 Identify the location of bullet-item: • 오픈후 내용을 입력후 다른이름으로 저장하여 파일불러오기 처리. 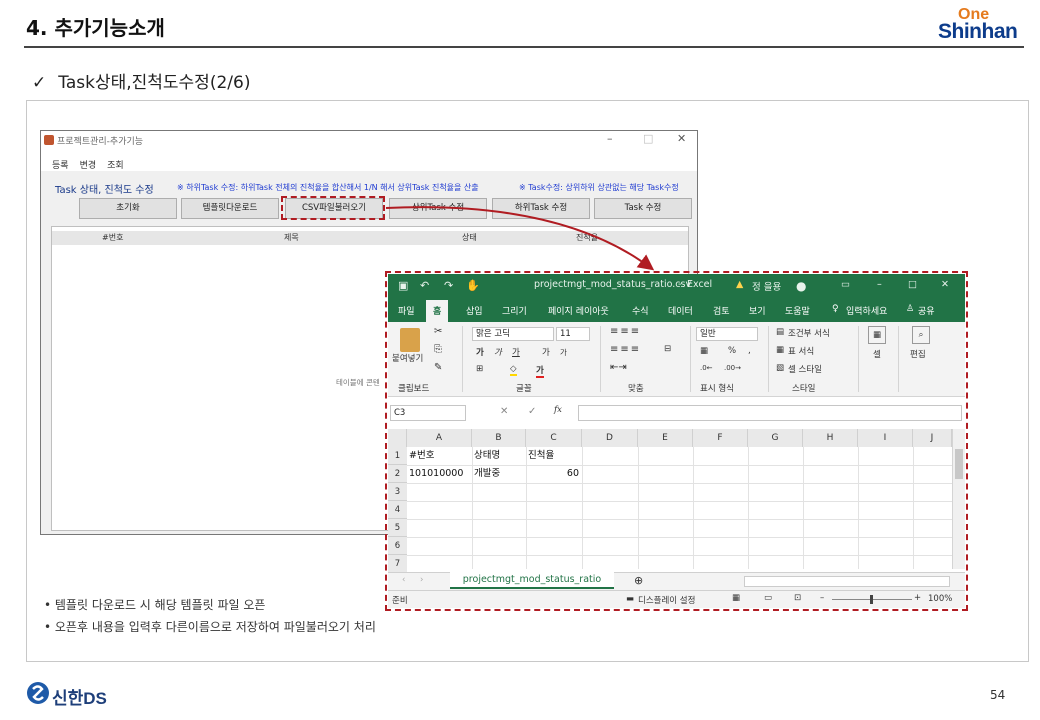
(210, 627).